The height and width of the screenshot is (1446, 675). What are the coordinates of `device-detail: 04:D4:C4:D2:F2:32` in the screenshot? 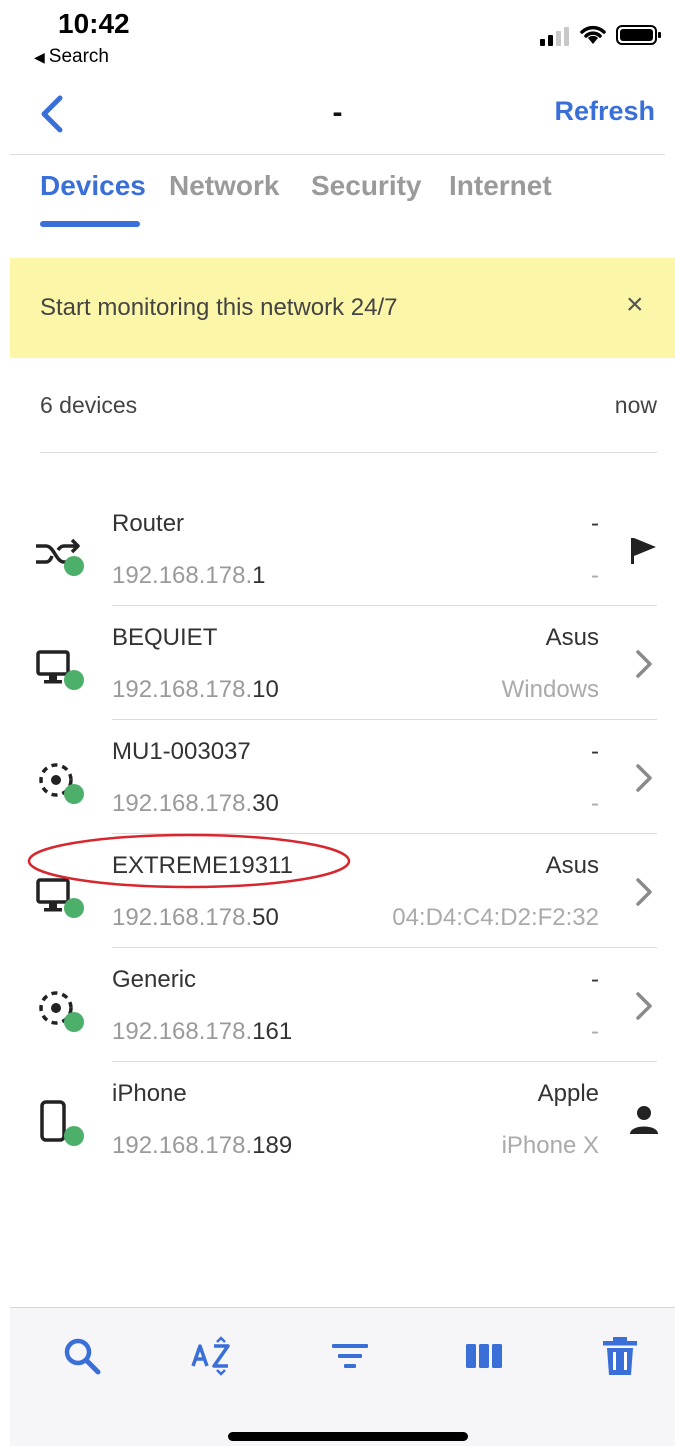 It's located at (495, 917).